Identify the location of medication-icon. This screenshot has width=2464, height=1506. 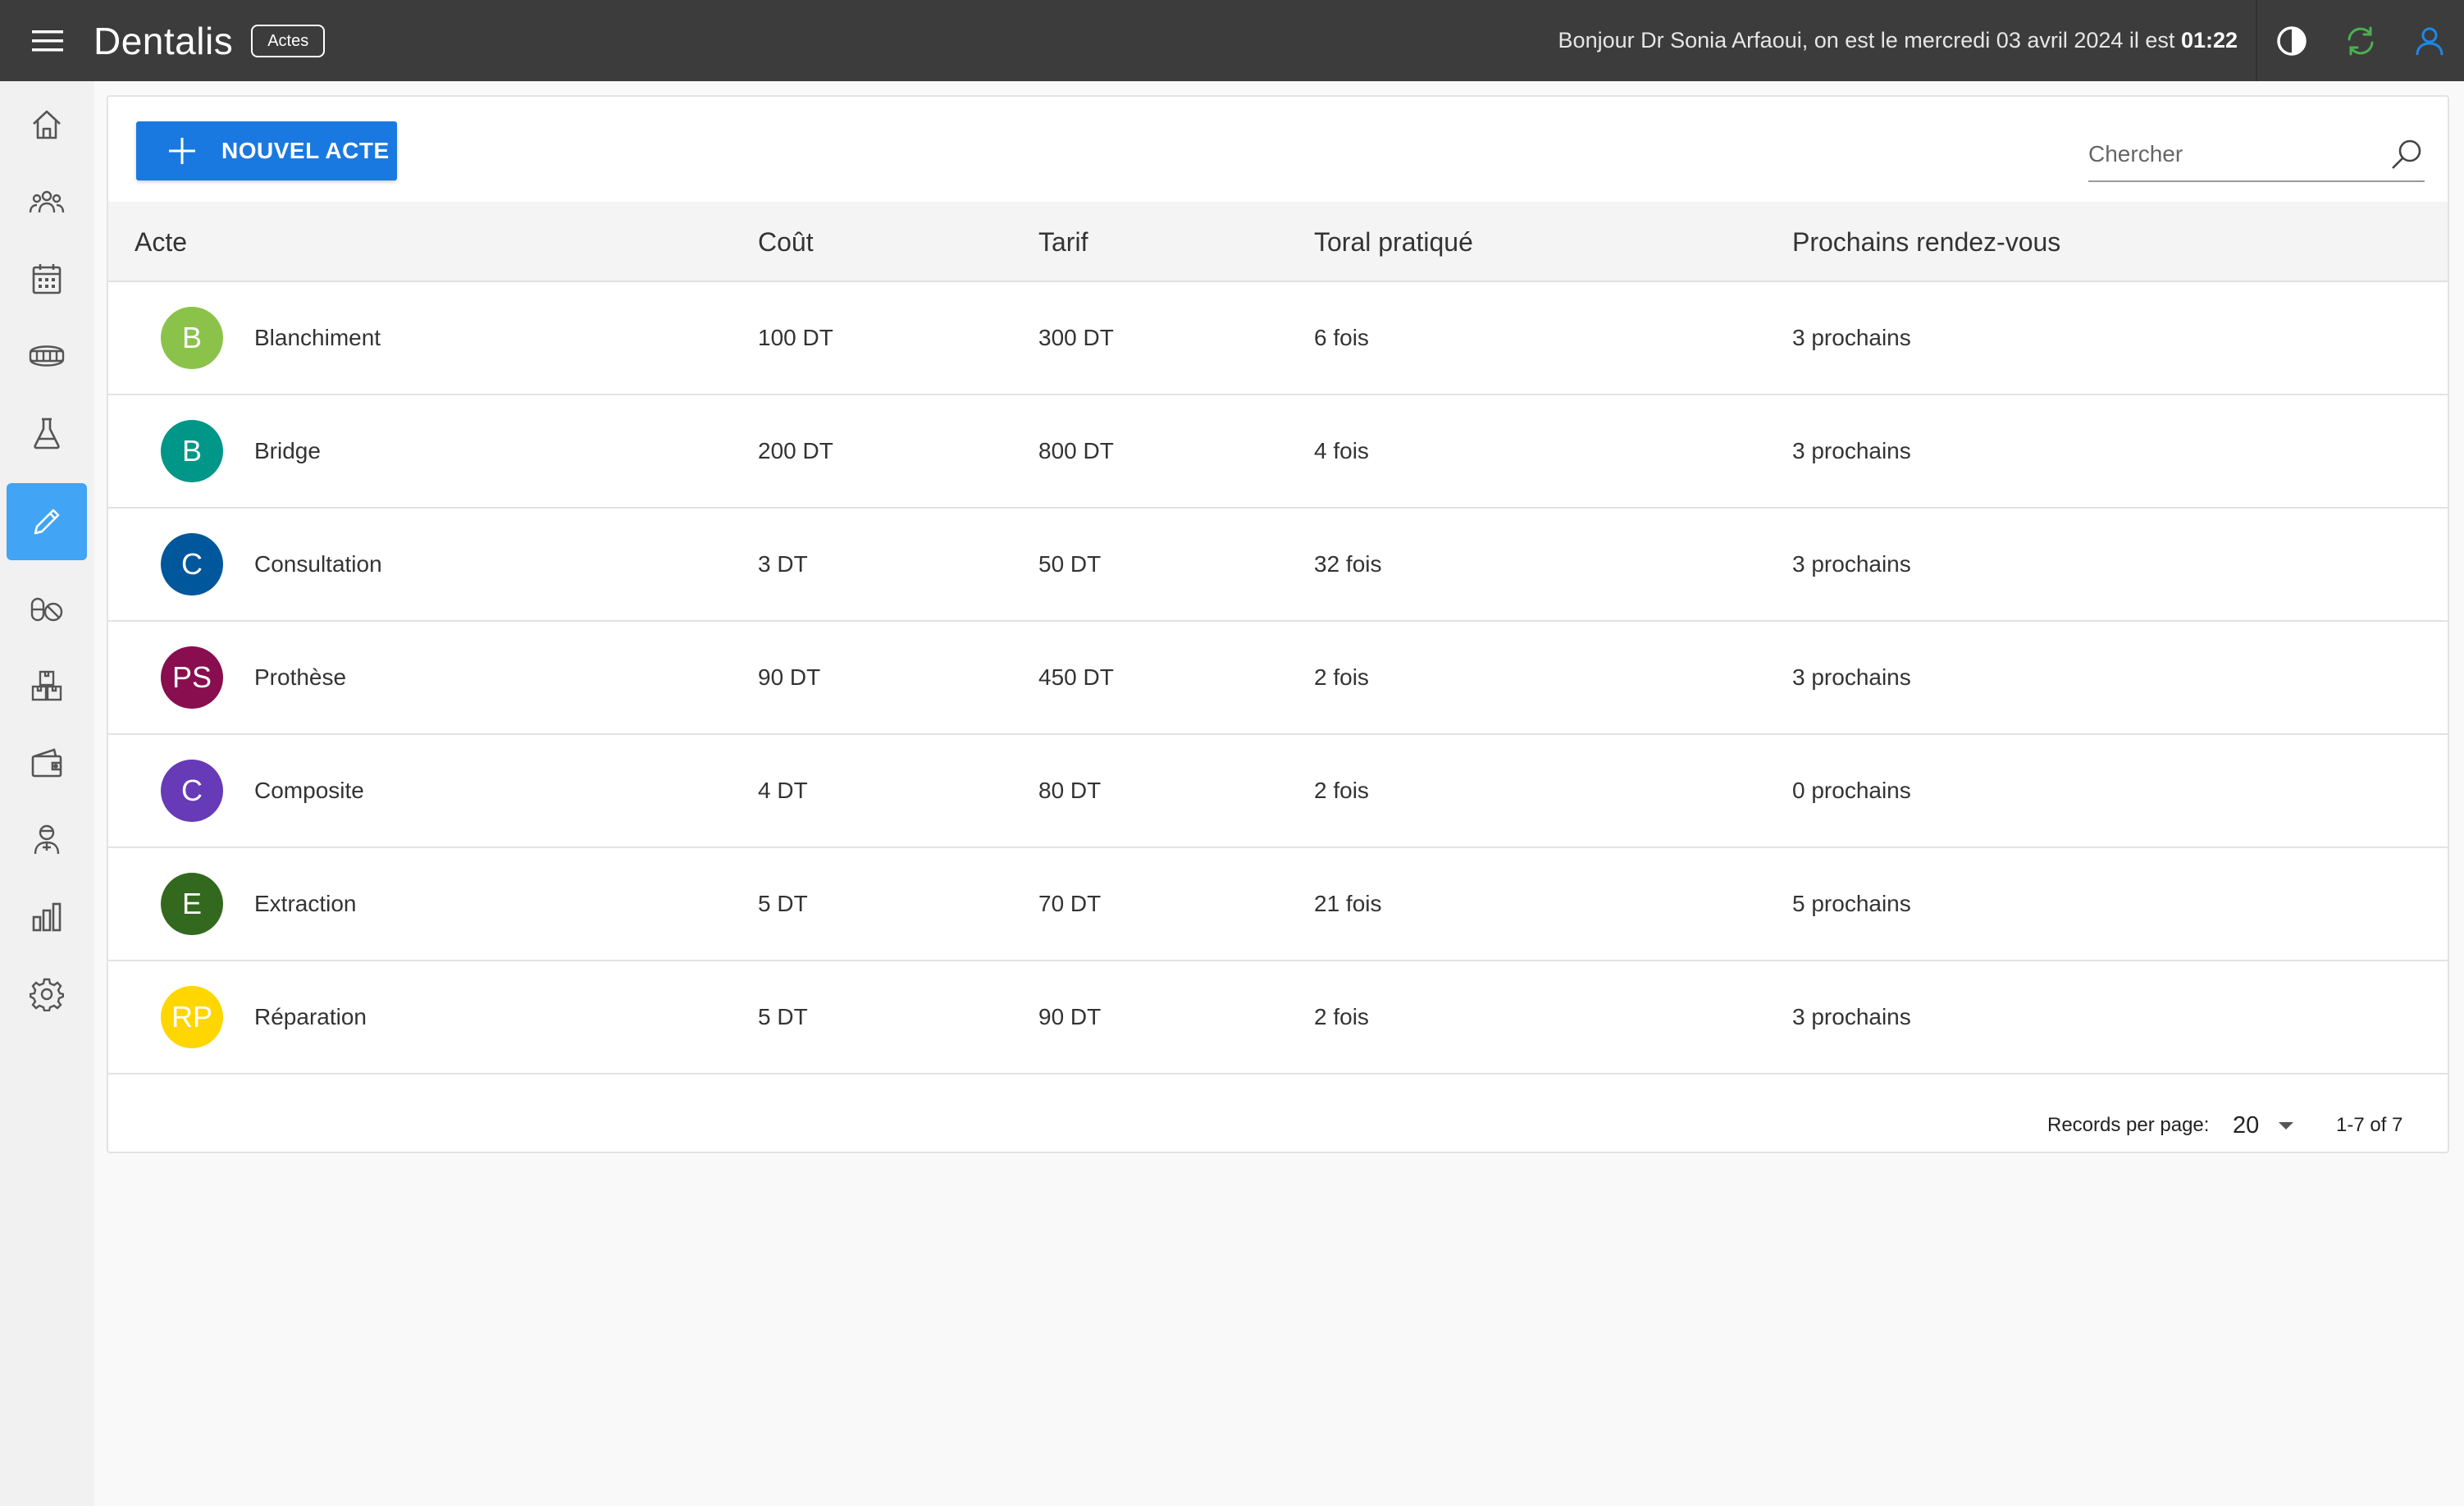
(46, 609).